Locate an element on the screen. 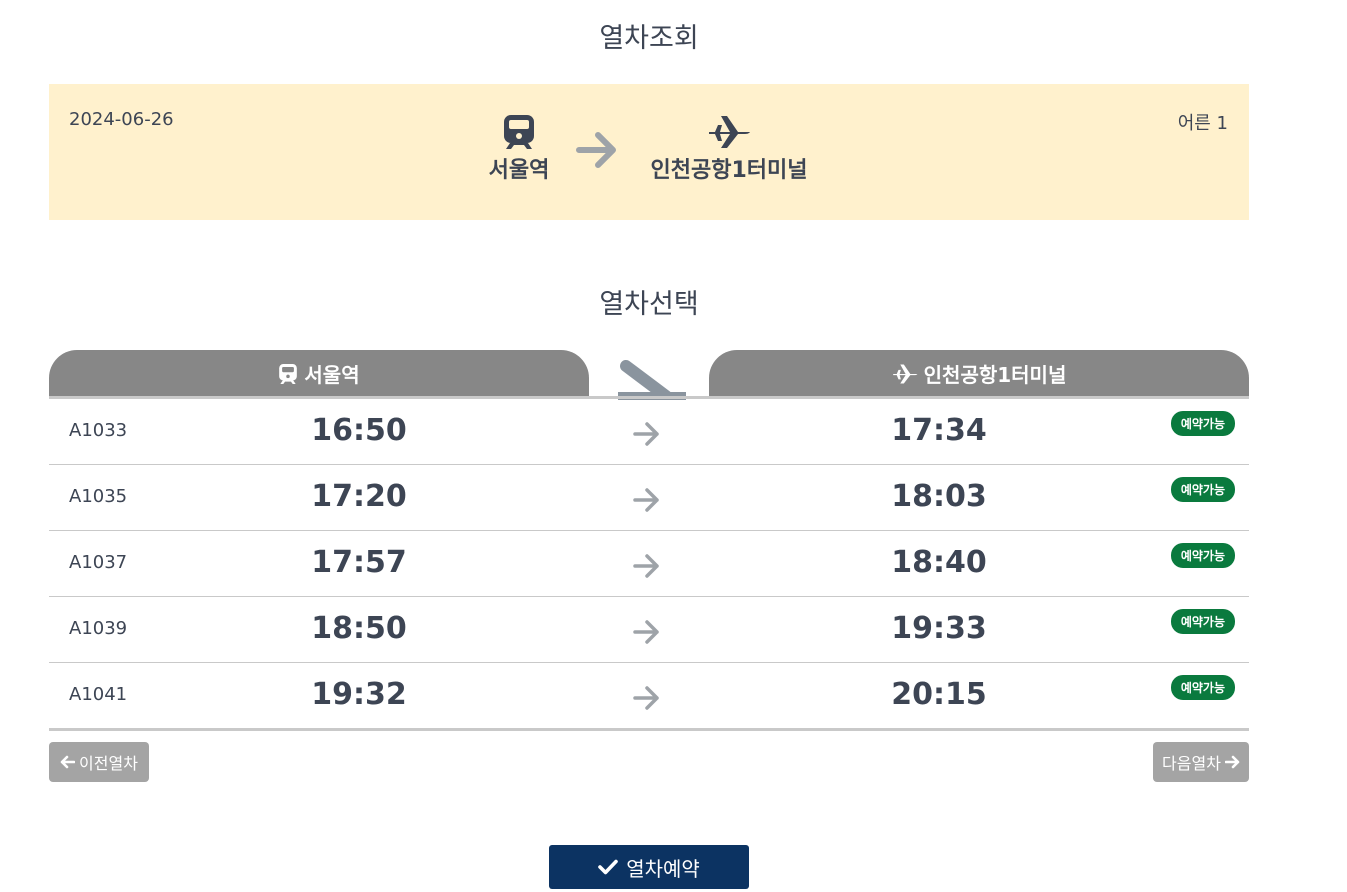  arrival-header-tab: 인천공항1터미널 is located at coordinates (979, 373).